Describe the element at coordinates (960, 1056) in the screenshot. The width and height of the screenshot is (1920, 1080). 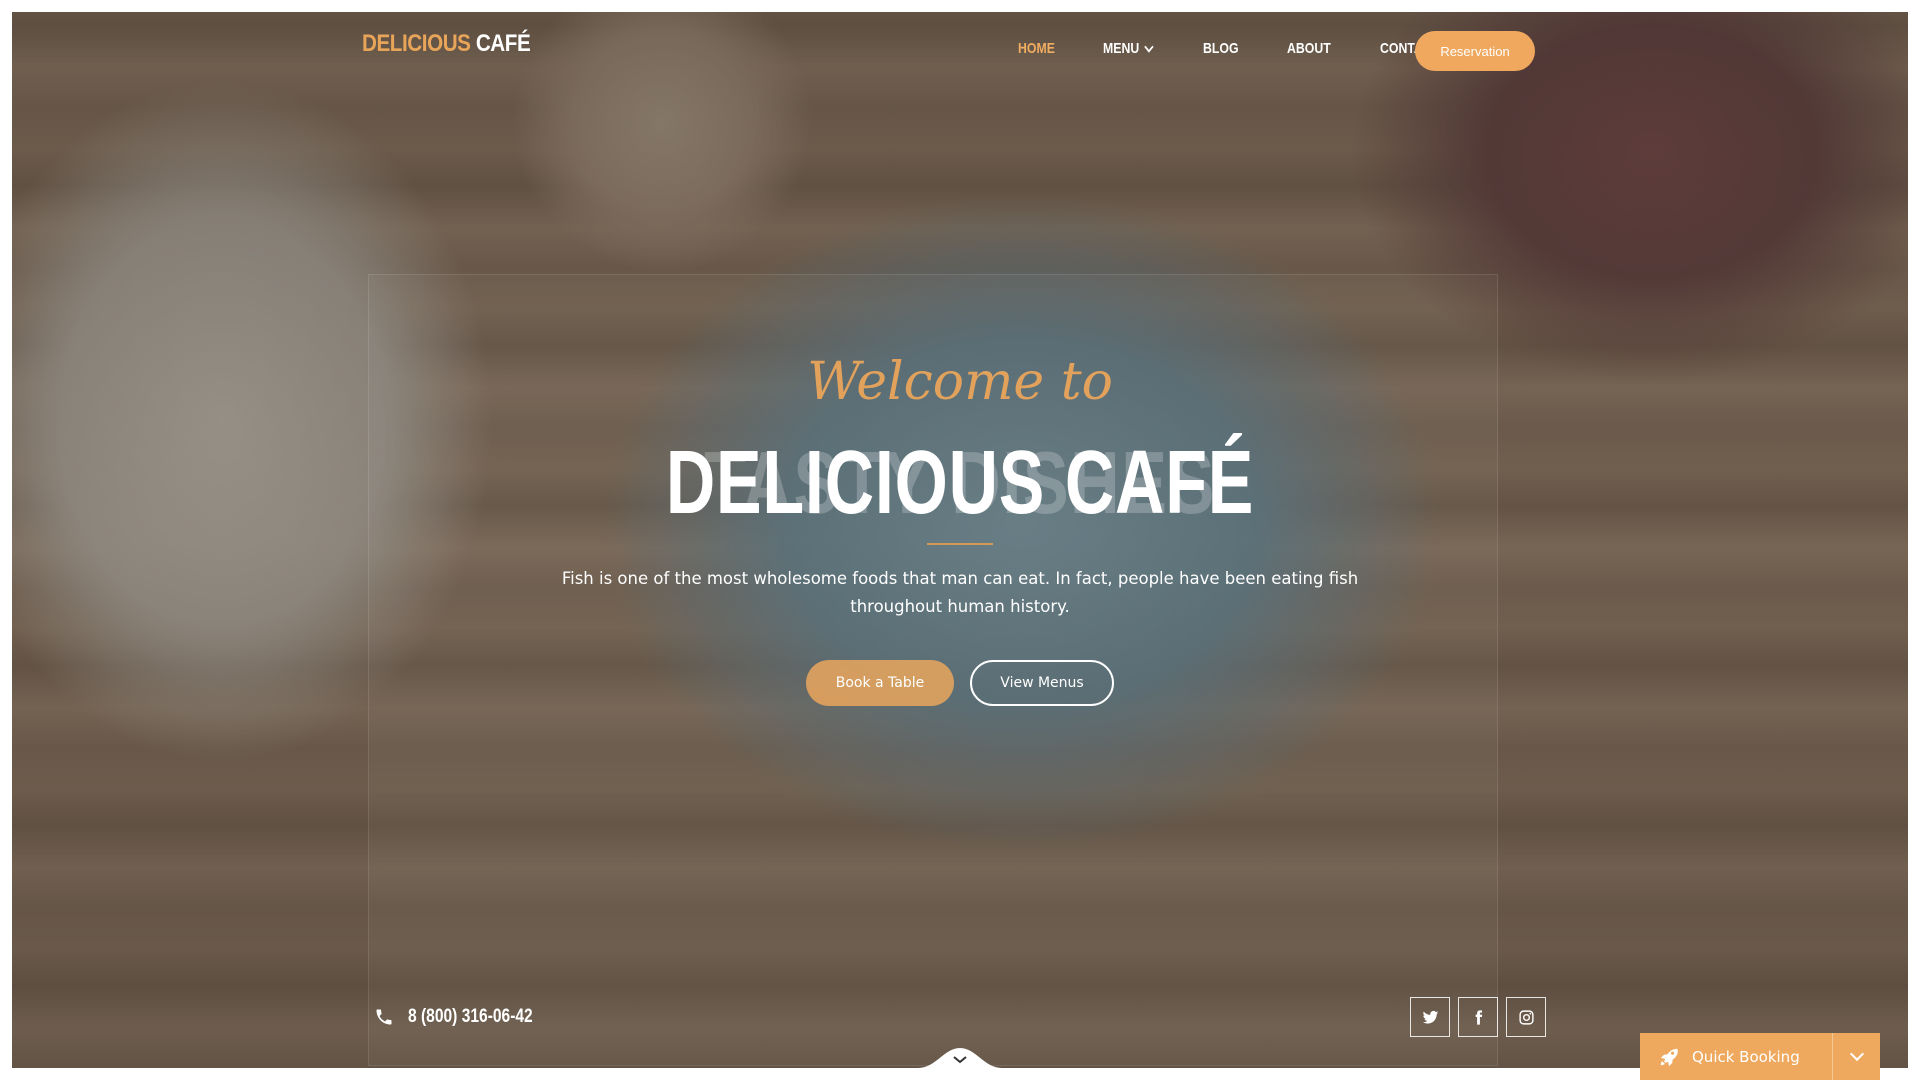
I see `scroll-down-button` at that location.